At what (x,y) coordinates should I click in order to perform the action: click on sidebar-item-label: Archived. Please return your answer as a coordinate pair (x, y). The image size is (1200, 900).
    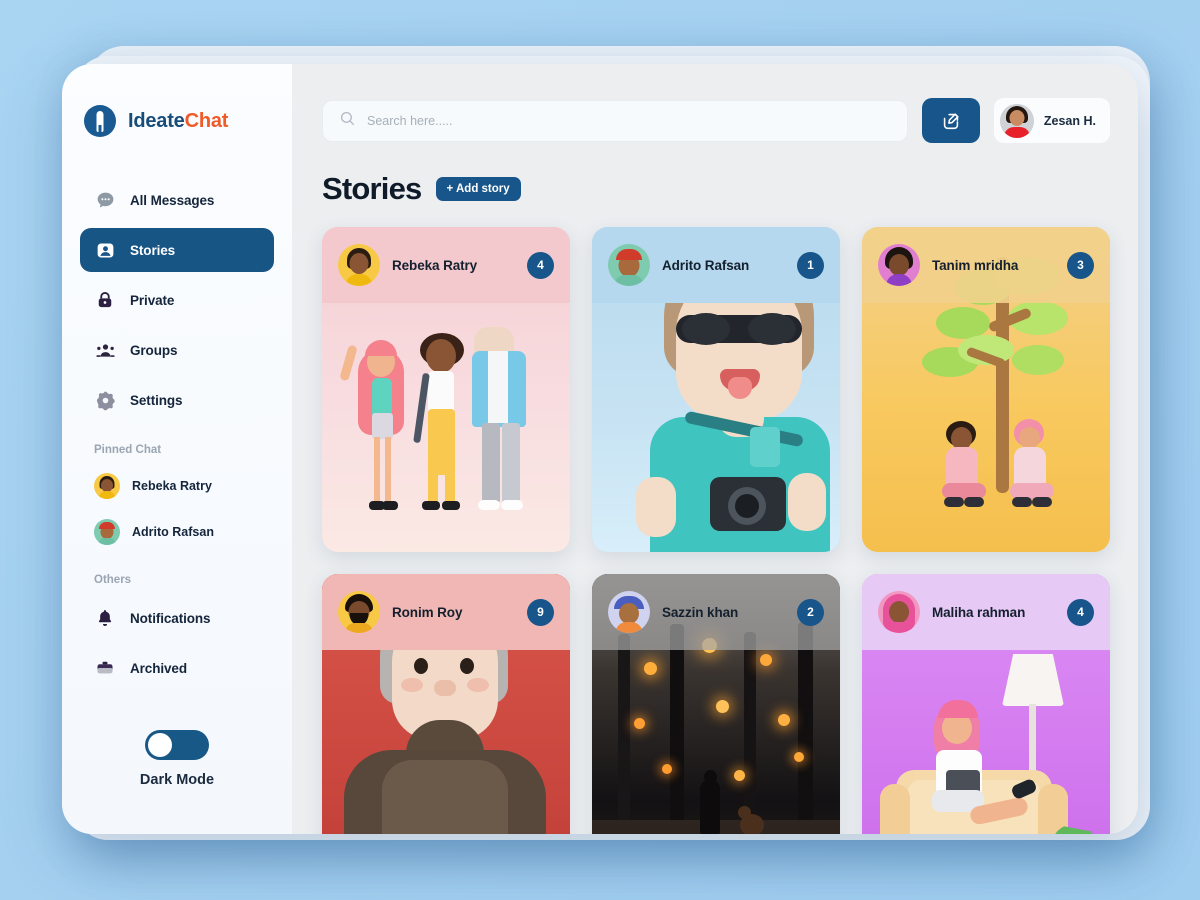
    Looking at the image, I should click on (158, 668).